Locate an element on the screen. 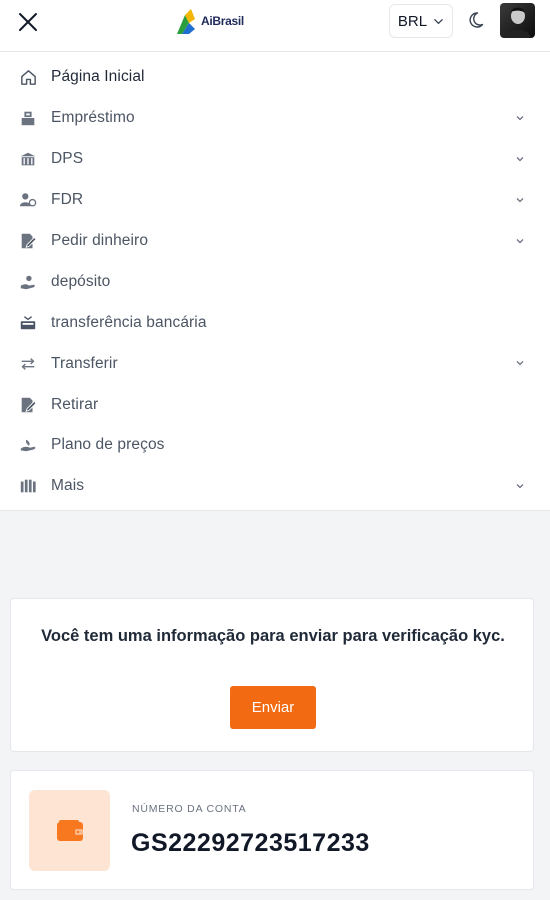 This screenshot has width=550, height=900. account-number-label: NÚMERO DA CONTA is located at coordinates (189, 809).